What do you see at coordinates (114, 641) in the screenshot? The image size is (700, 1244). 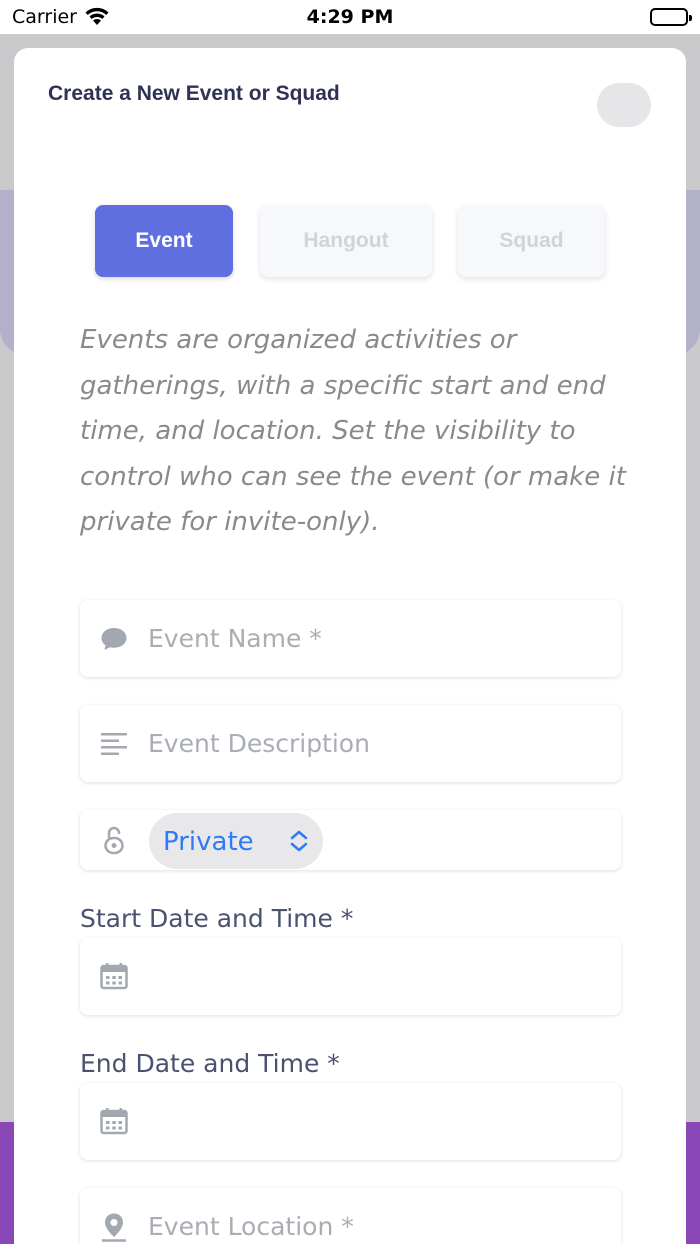 I see `chat-bubble-icon` at bounding box center [114, 641].